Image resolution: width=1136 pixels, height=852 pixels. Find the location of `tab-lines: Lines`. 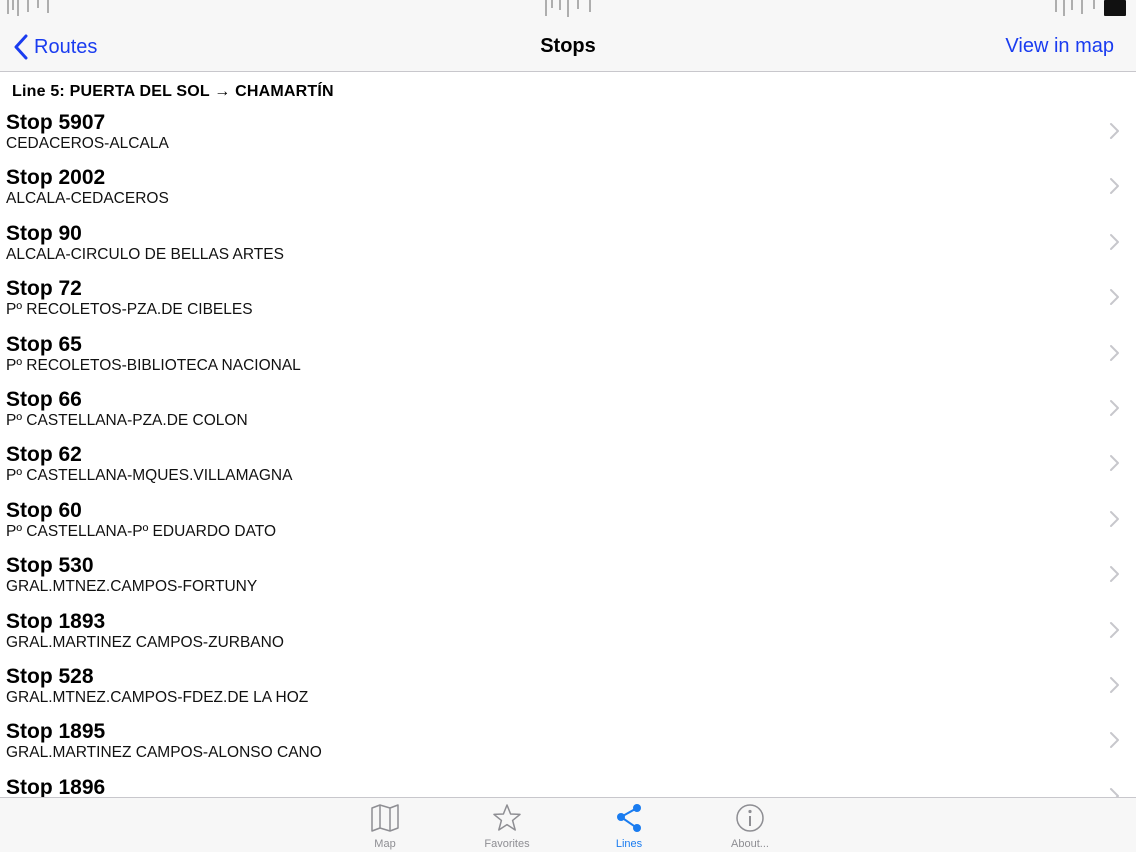

tab-lines: Lines is located at coordinates (629, 826).